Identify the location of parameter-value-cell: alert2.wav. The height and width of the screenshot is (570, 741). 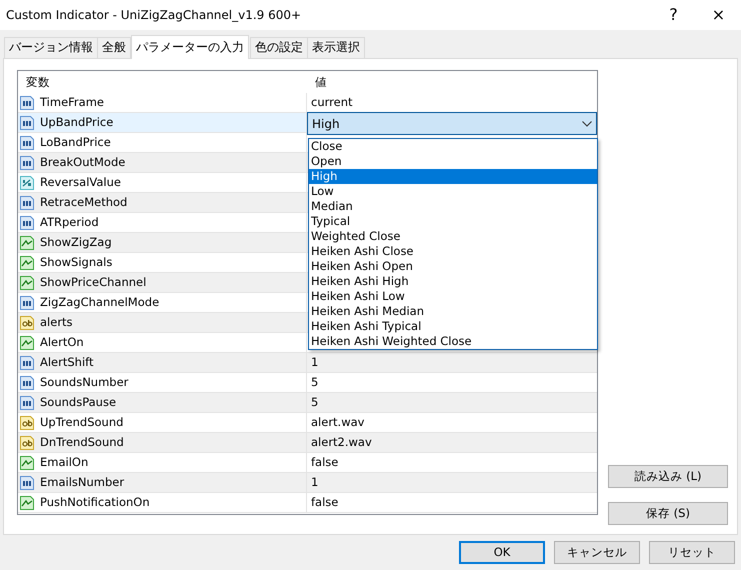
(452, 442).